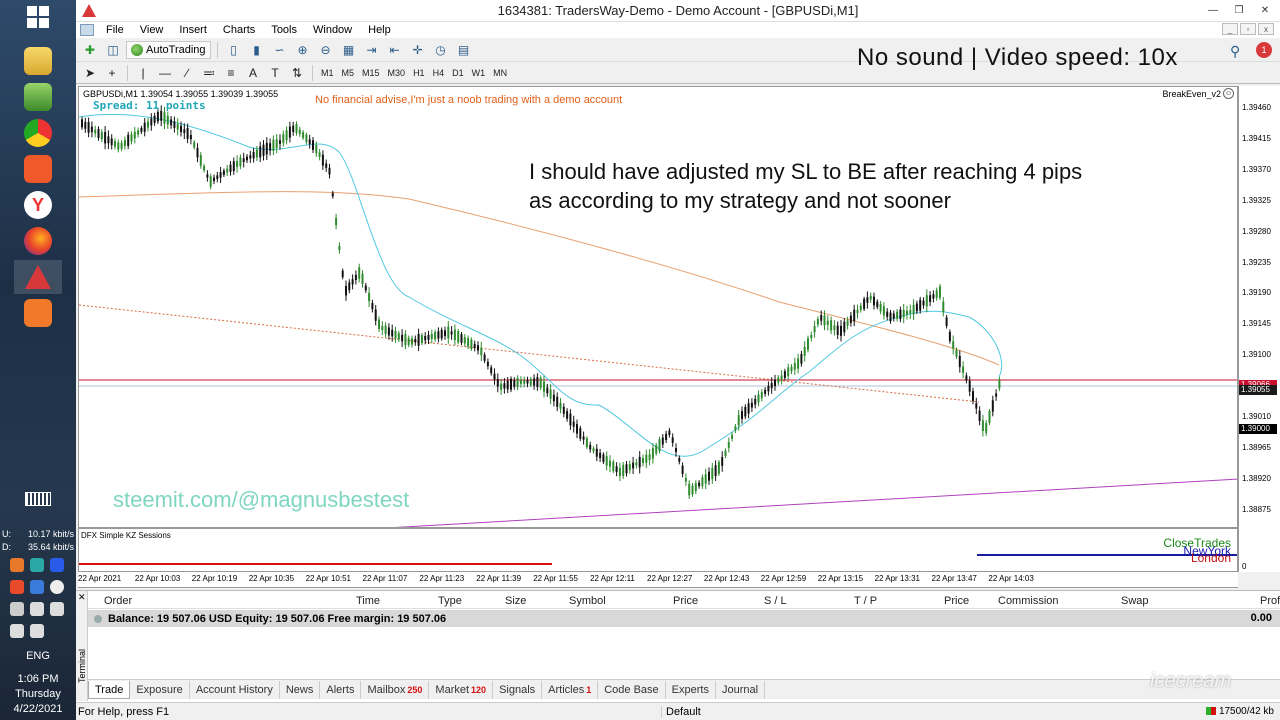 This screenshot has height=720, width=1280. I want to click on mt4-taskbar-button, so click(38, 277).